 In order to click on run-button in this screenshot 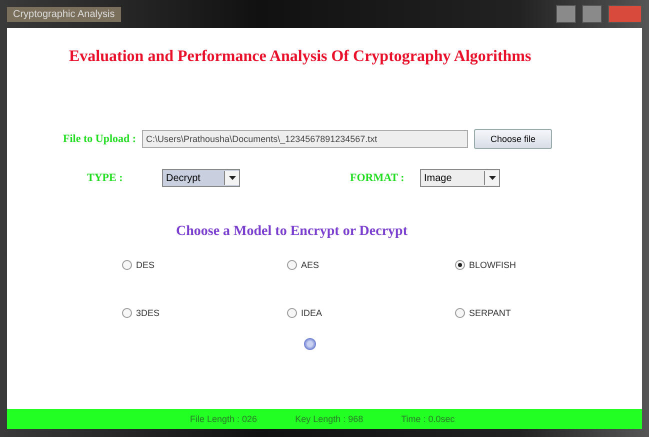, I will do `click(310, 344)`.